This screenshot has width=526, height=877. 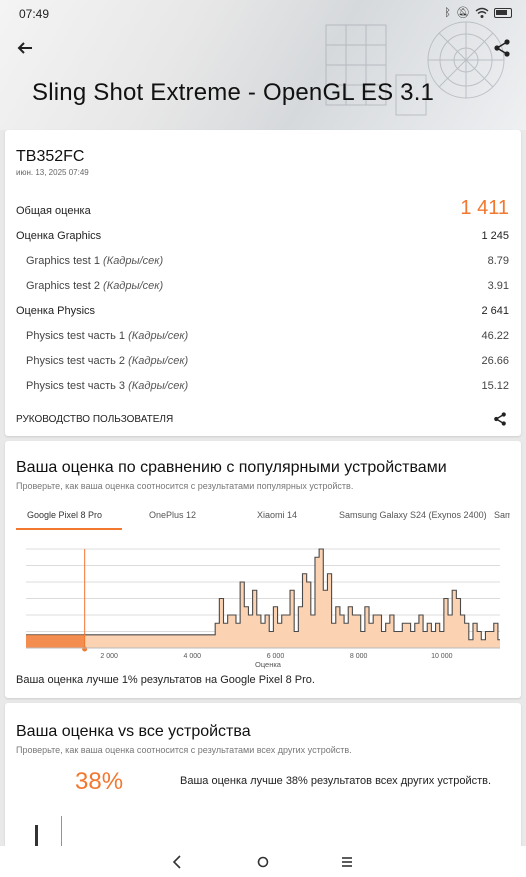 What do you see at coordinates (484, 208) in the screenshot?
I see `total-score-value: 1 411` at bounding box center [484, 208].